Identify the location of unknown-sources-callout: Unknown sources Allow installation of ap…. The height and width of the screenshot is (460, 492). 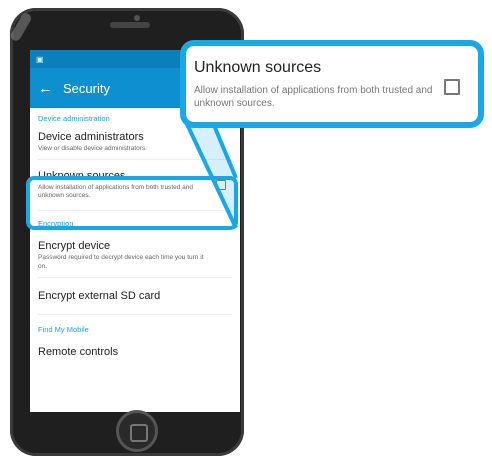
(332, 84).